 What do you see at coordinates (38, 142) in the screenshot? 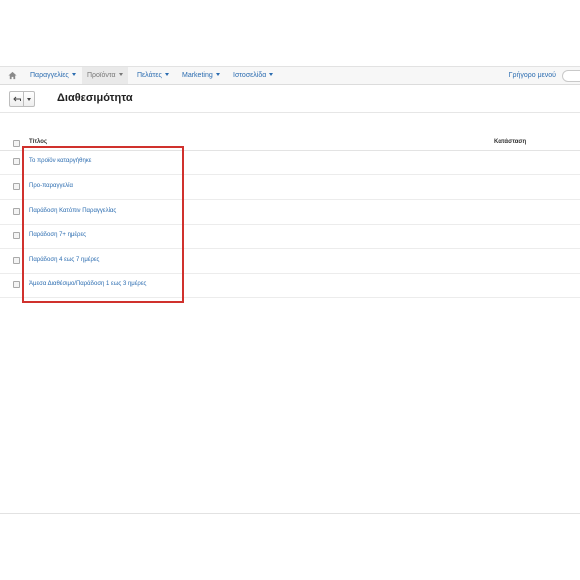
I see `column-title-header: Τίτλος` at bounding box center [38, 142].